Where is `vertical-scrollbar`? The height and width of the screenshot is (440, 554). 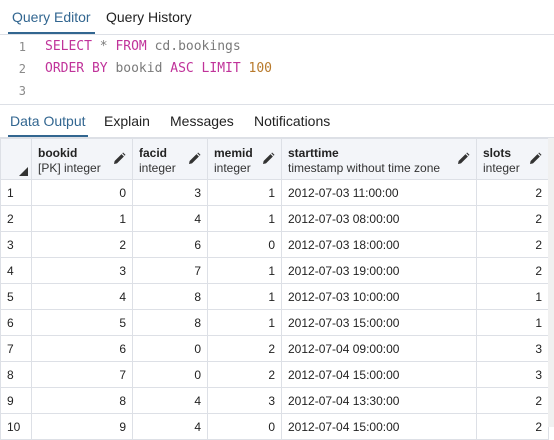 vertical-scrollbar is located at coordinates (551, 282).